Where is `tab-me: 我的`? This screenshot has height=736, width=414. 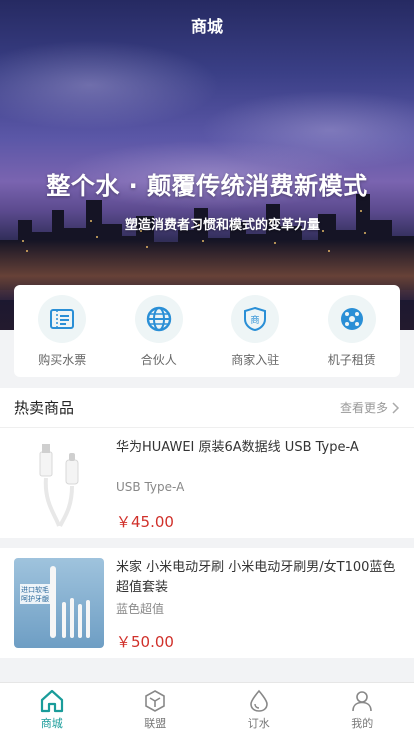 tab-me: 我的 is located at coordinates (362, 710).